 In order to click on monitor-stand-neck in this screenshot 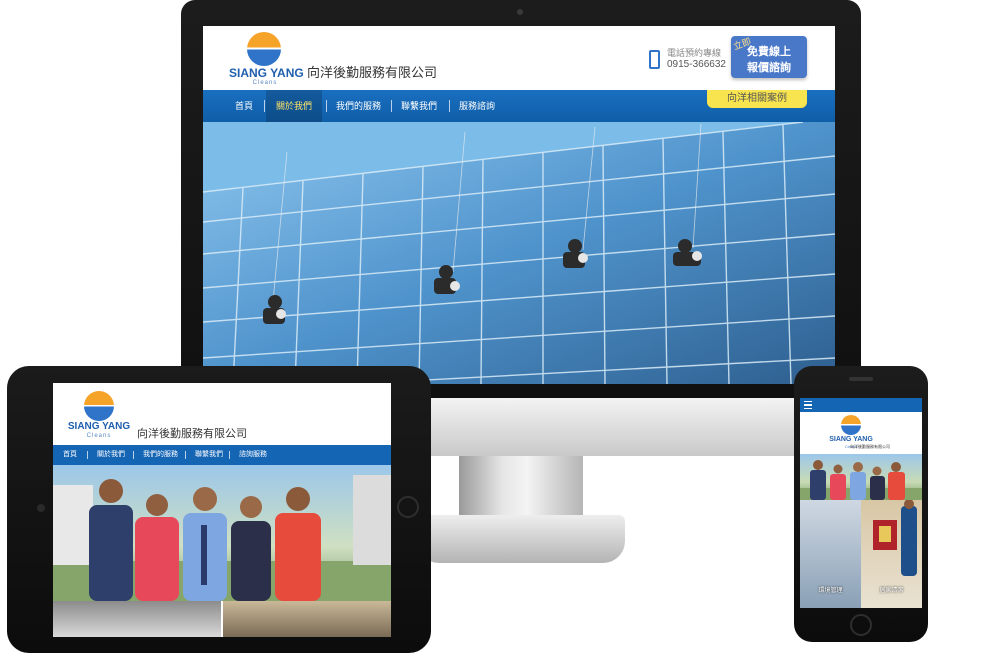, I will do `click(521, 488)`.